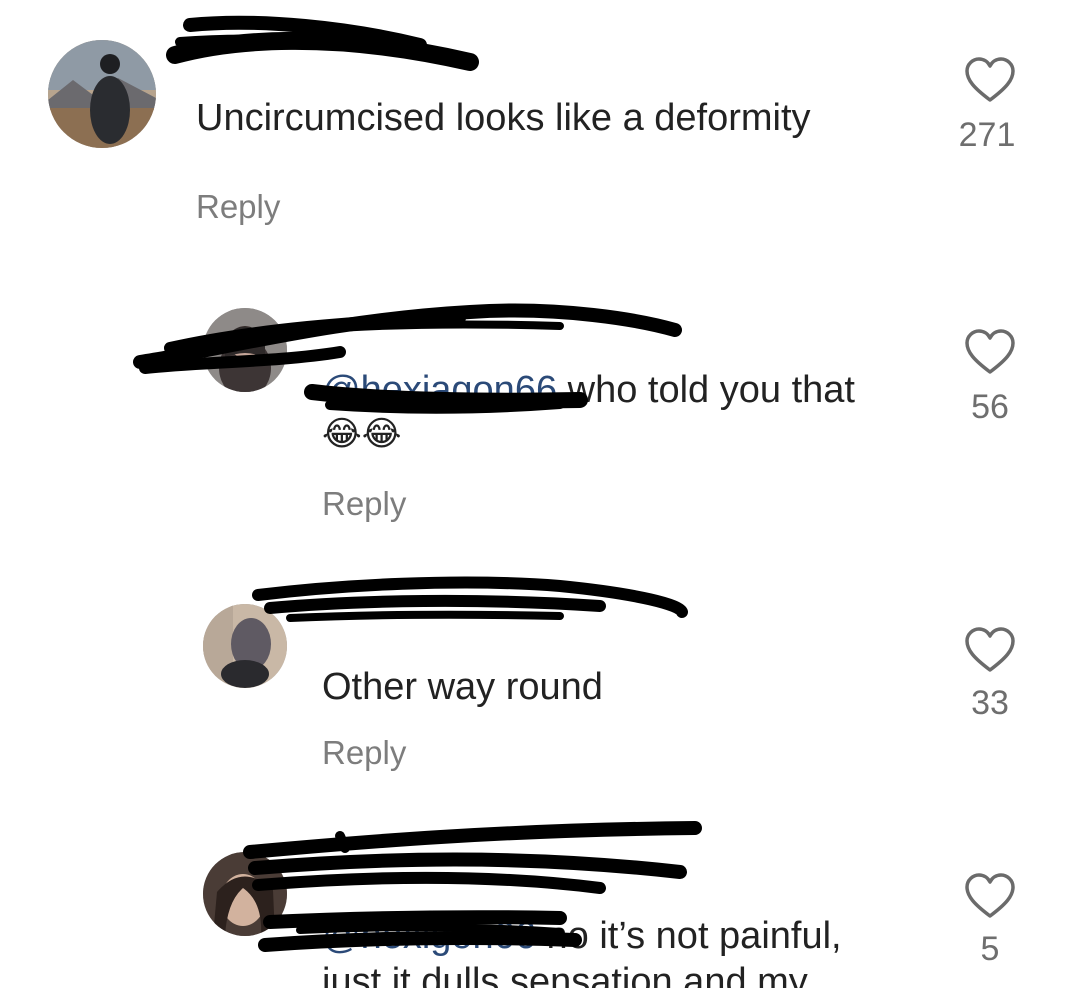 The image size is (1080, 988). Describe the element at coordinates (711, 390) in the screenshot. I see `comment-body: who told you that` at that location.